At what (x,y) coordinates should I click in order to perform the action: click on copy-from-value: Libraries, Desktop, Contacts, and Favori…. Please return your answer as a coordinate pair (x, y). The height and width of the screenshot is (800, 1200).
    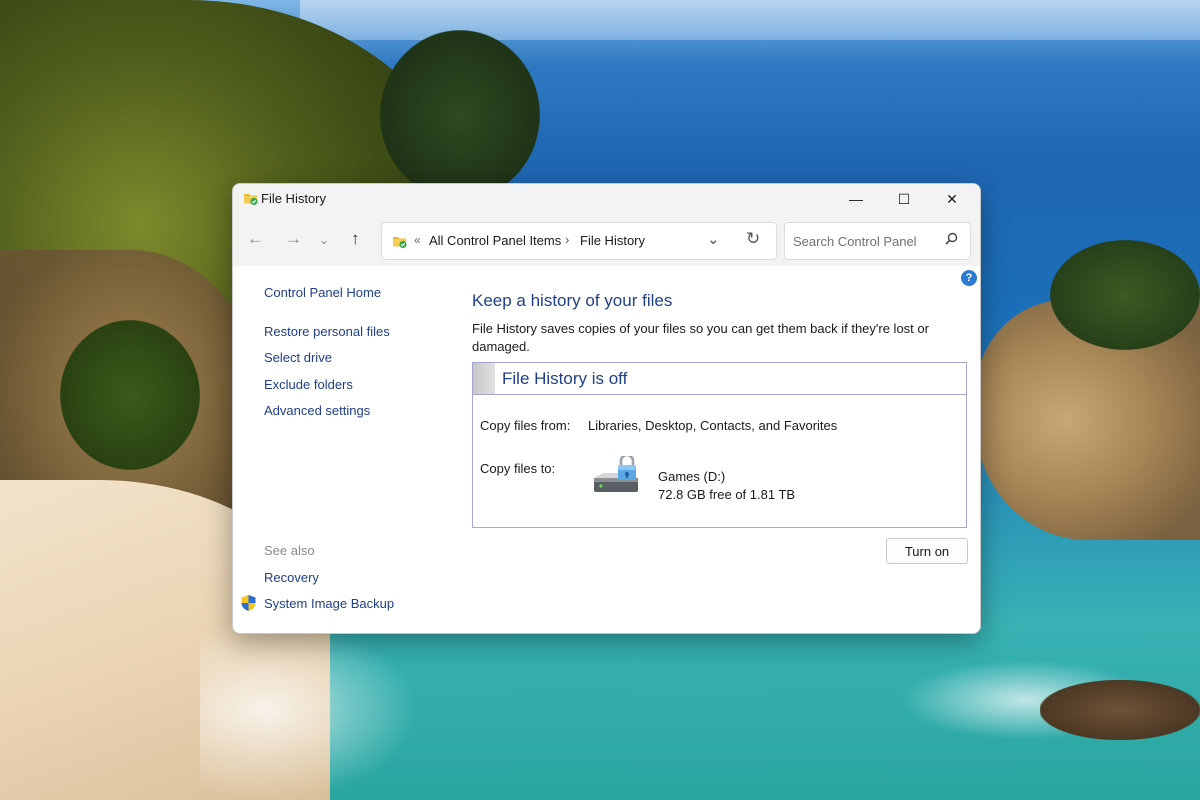
    Looking at the image, I should click on (713, 425).